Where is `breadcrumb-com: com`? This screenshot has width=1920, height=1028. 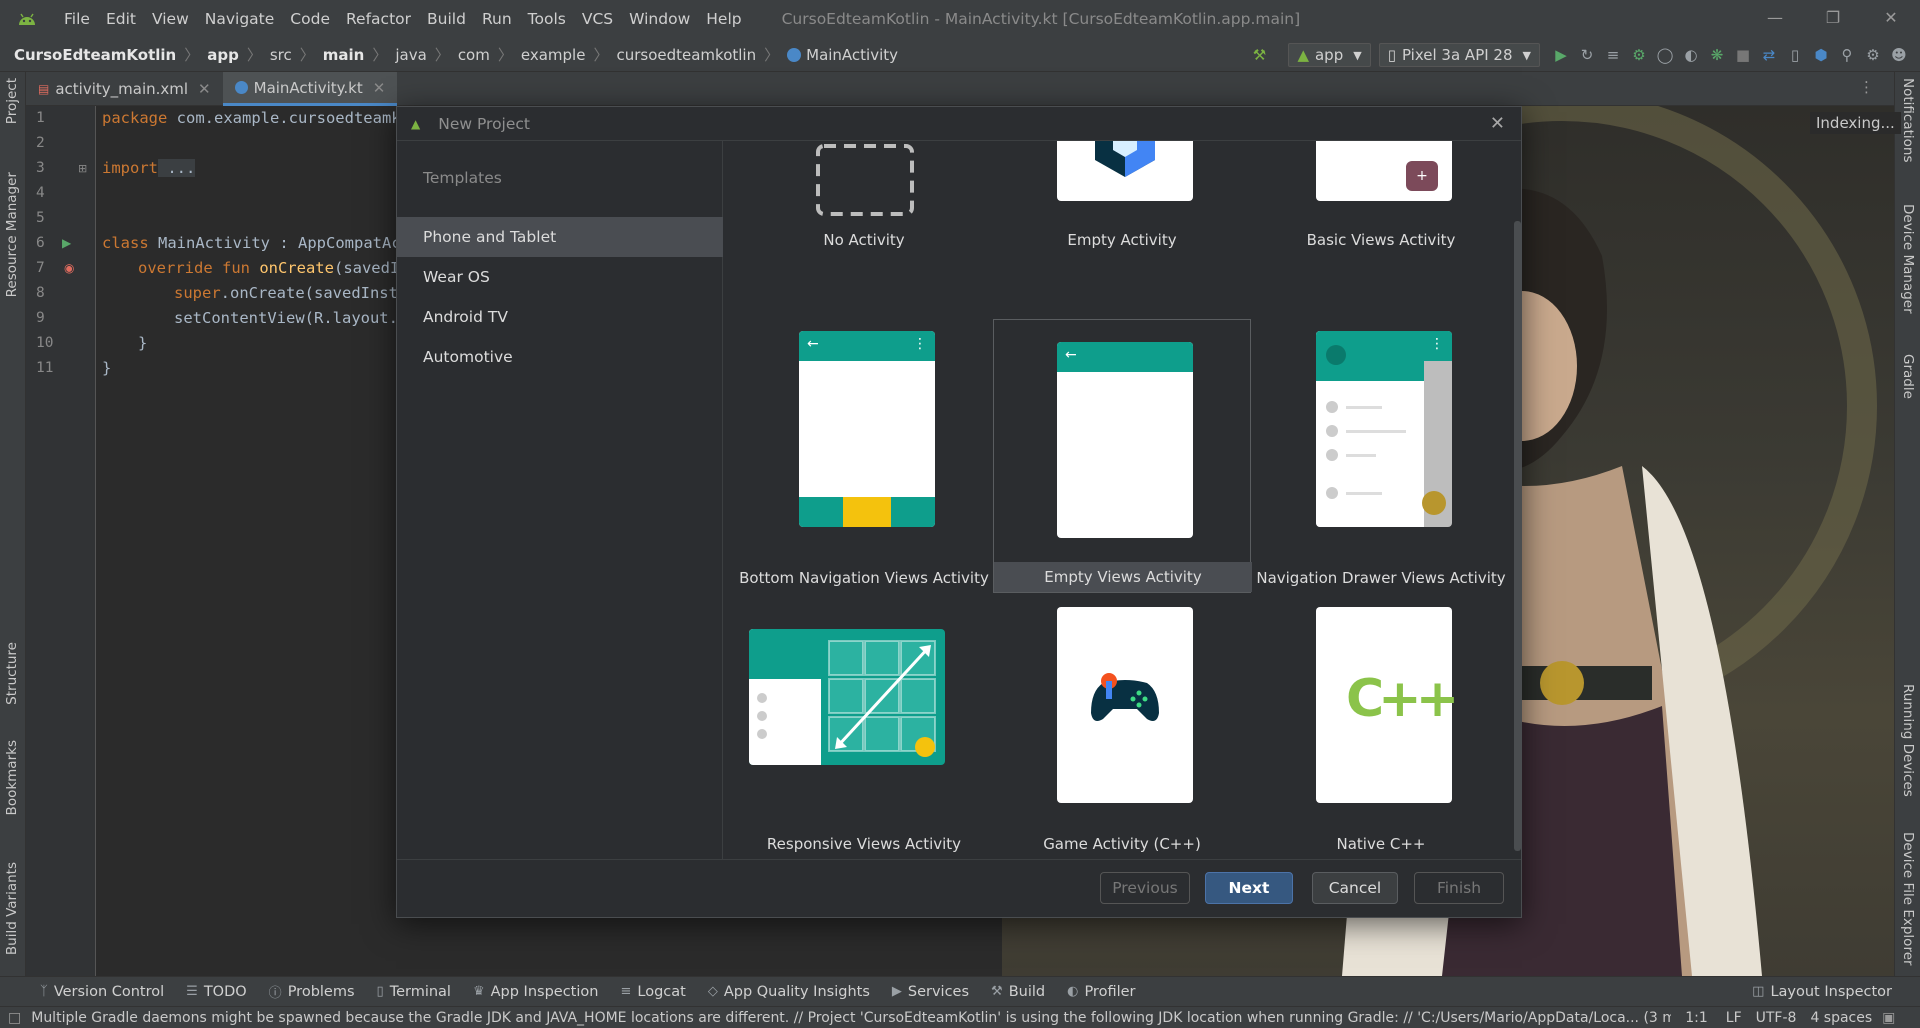
breadcrumb-com: com is located at coordinates (474, 55).